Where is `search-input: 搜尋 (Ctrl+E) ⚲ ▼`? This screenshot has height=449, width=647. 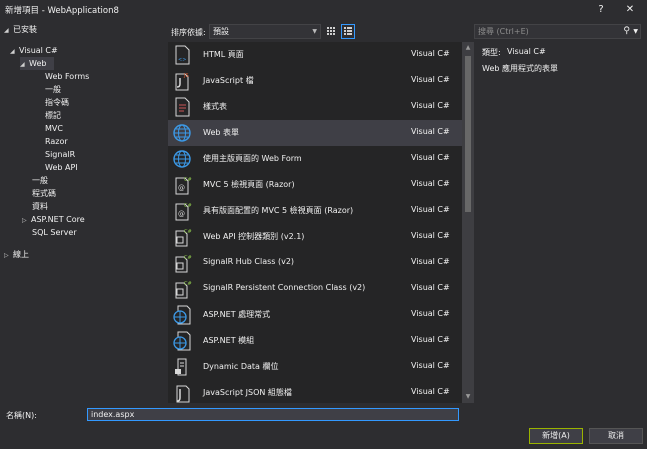 search-input: 搜尋 (Ctrl+E) ⚲ ▼ is located at coordinates (557, 31).